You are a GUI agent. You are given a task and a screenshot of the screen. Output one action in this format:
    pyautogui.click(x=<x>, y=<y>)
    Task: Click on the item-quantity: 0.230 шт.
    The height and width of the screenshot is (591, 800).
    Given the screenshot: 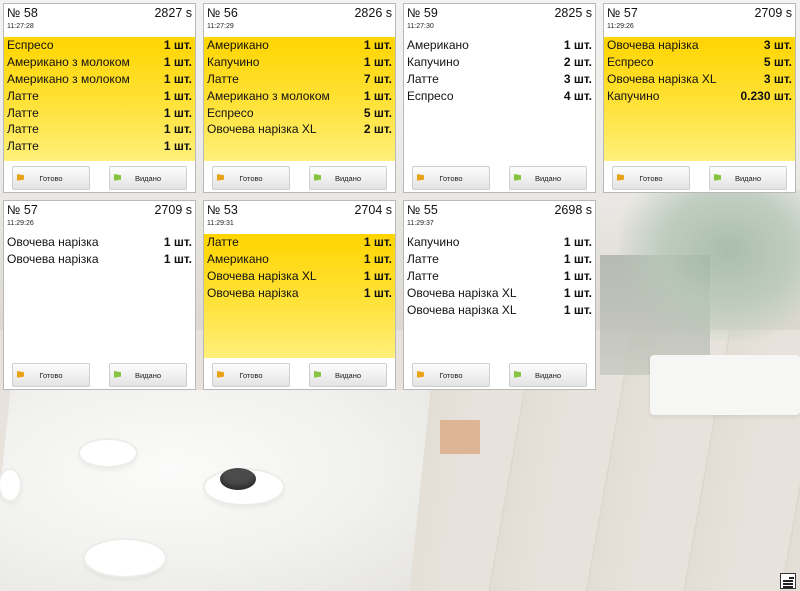 What is the action you would take?
    pyautogui.click(x=766, y=95)
    